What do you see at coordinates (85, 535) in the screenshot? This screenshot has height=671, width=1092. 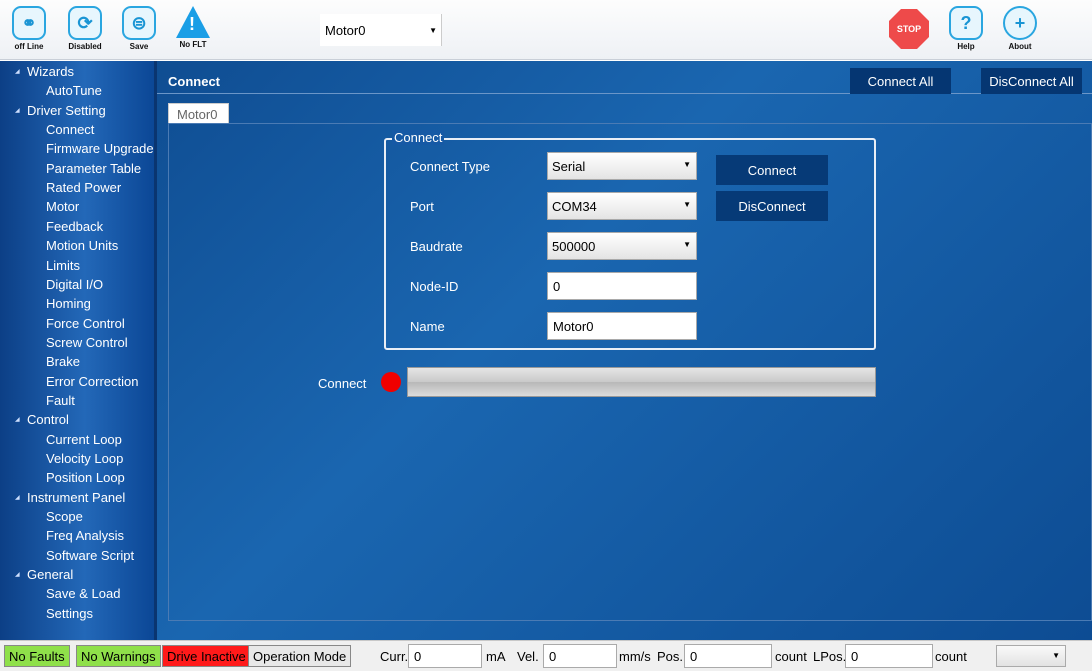 I see `sidebar-item-freq-analysis: Freq Analysis` at bounding box center [85, 535].